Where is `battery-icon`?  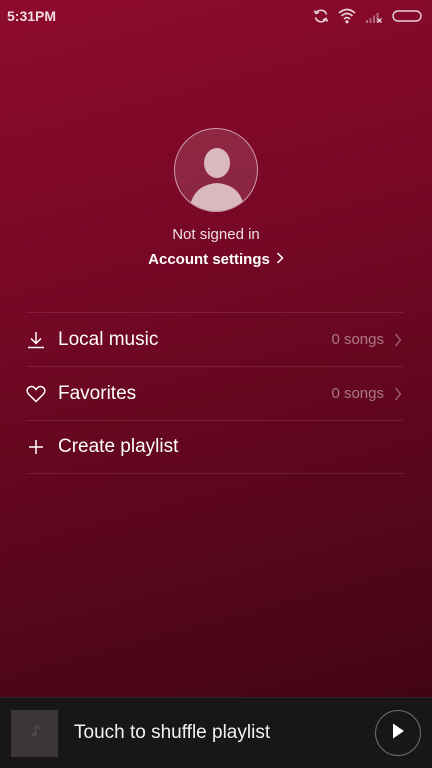 battery-icon is located at coordinates (408, 16).